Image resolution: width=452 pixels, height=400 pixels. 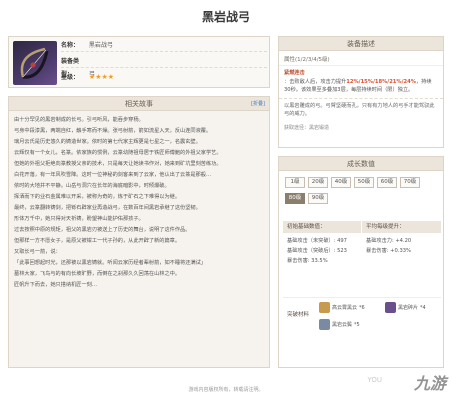 What do you see at coordinates (315, 81) in the screenshot?
I see `skill-line1: ：击败敌人后，攻击力提升` at bounding box center [315, 81].